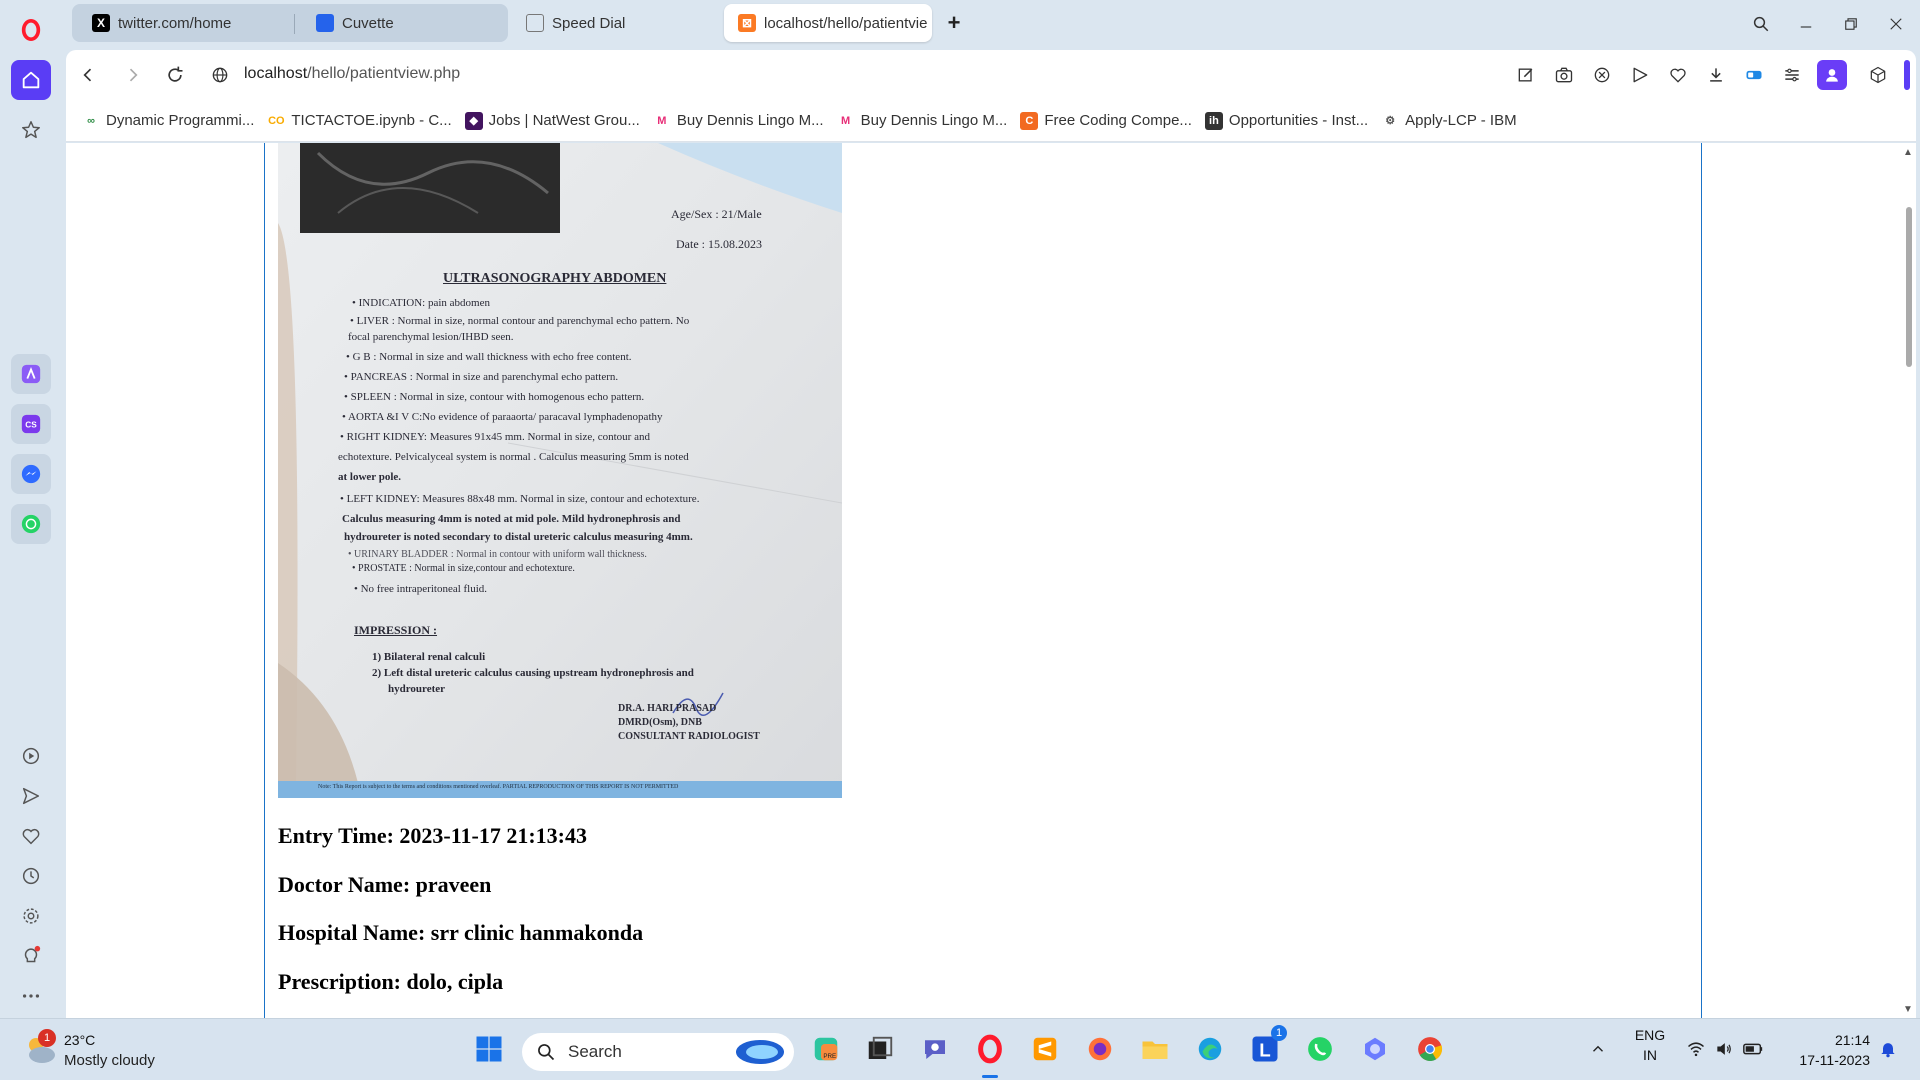 This screenshot has width=1920, height=1080. What do you see at coordinates (1320, 1049) in the screenshot?
I see `whatsapp-taskbar-icon` at bounding box center [1320, 1049].